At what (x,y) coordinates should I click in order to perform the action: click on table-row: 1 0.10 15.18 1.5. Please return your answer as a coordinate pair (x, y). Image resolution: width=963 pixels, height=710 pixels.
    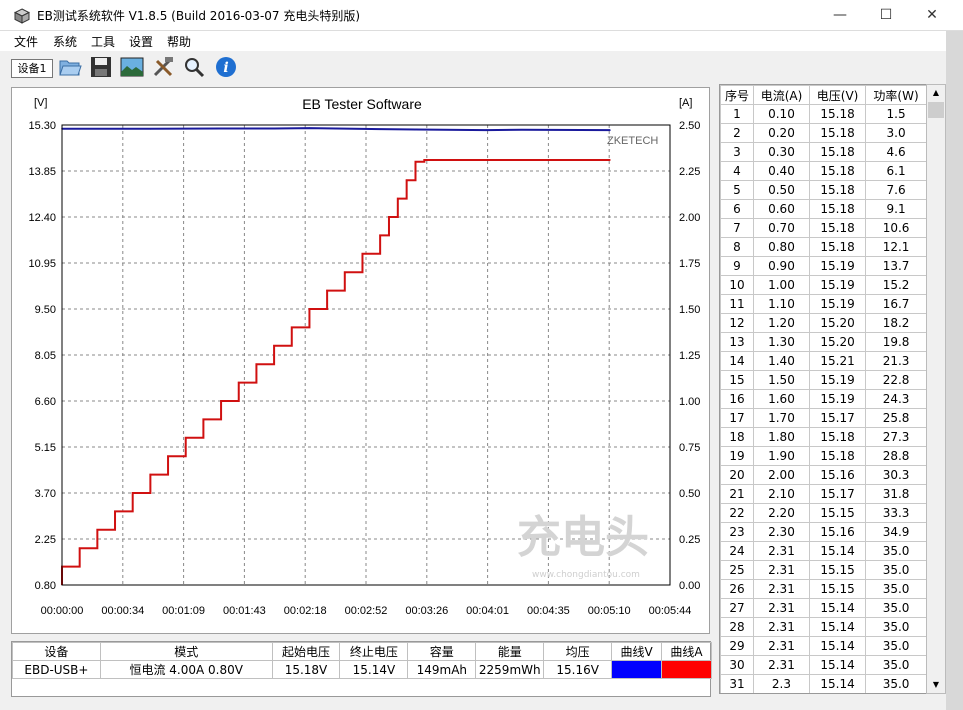
    Looking at the image, I should click on (823, 114).